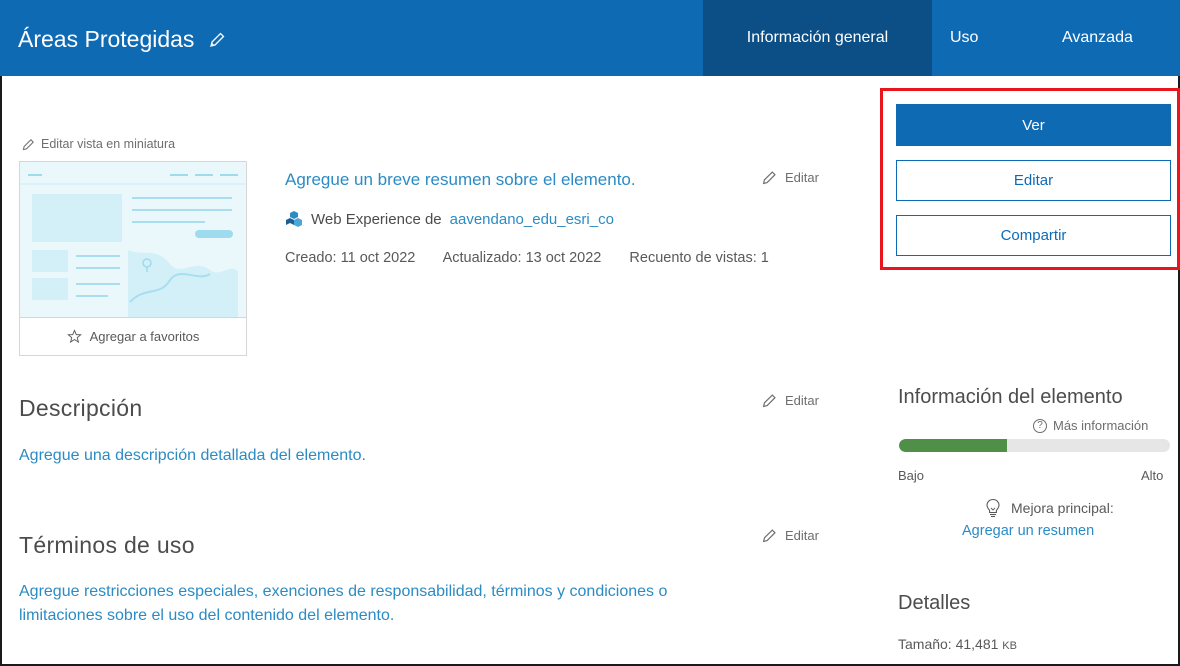  I want to click on add-to-favorites-label: Agregar a favoritos, so click(144, 336).